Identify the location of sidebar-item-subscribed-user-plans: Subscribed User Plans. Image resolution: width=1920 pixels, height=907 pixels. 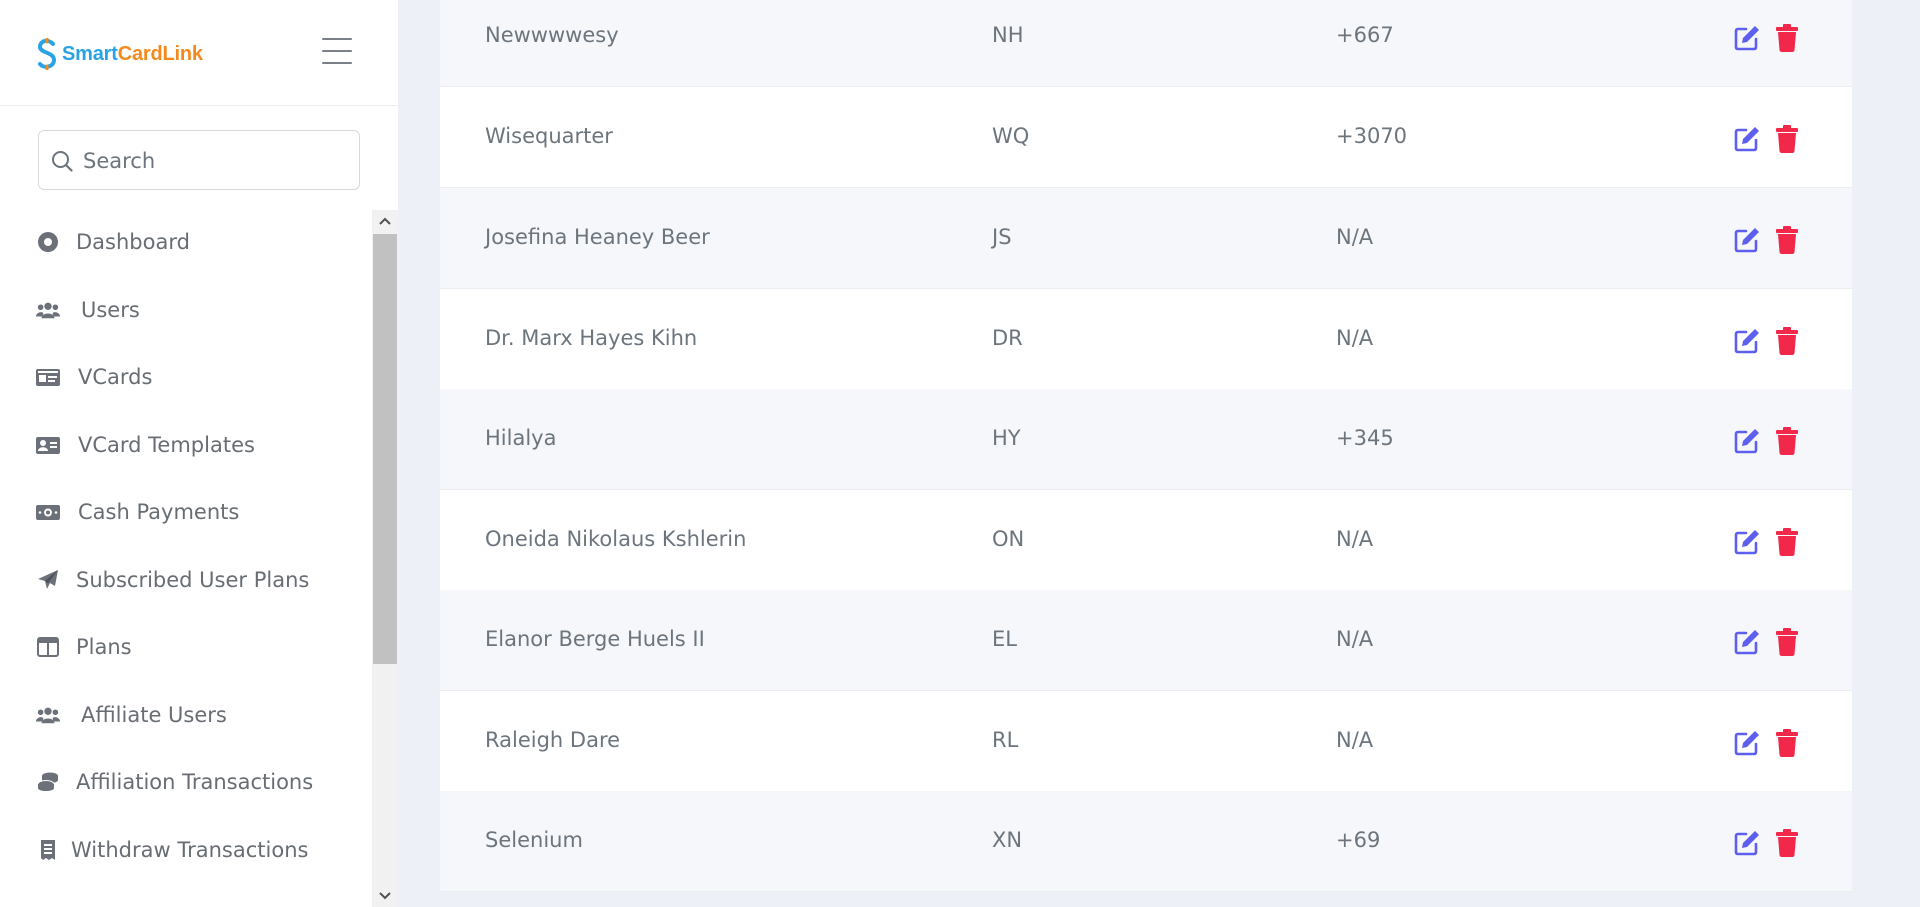
(186, 580).